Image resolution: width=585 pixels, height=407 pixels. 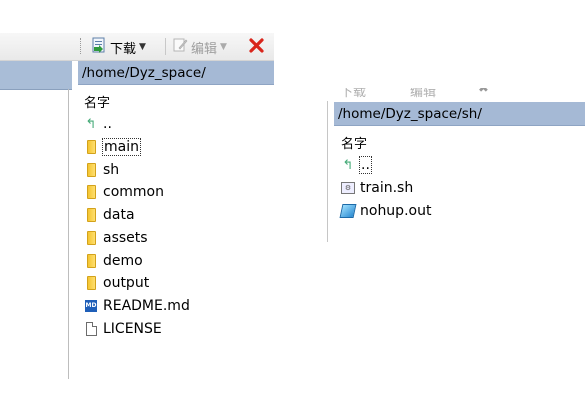 What do you see at coordinates (121, 147) in the screenshot?
I see `item-label: main` at bounding box center [121, 147].